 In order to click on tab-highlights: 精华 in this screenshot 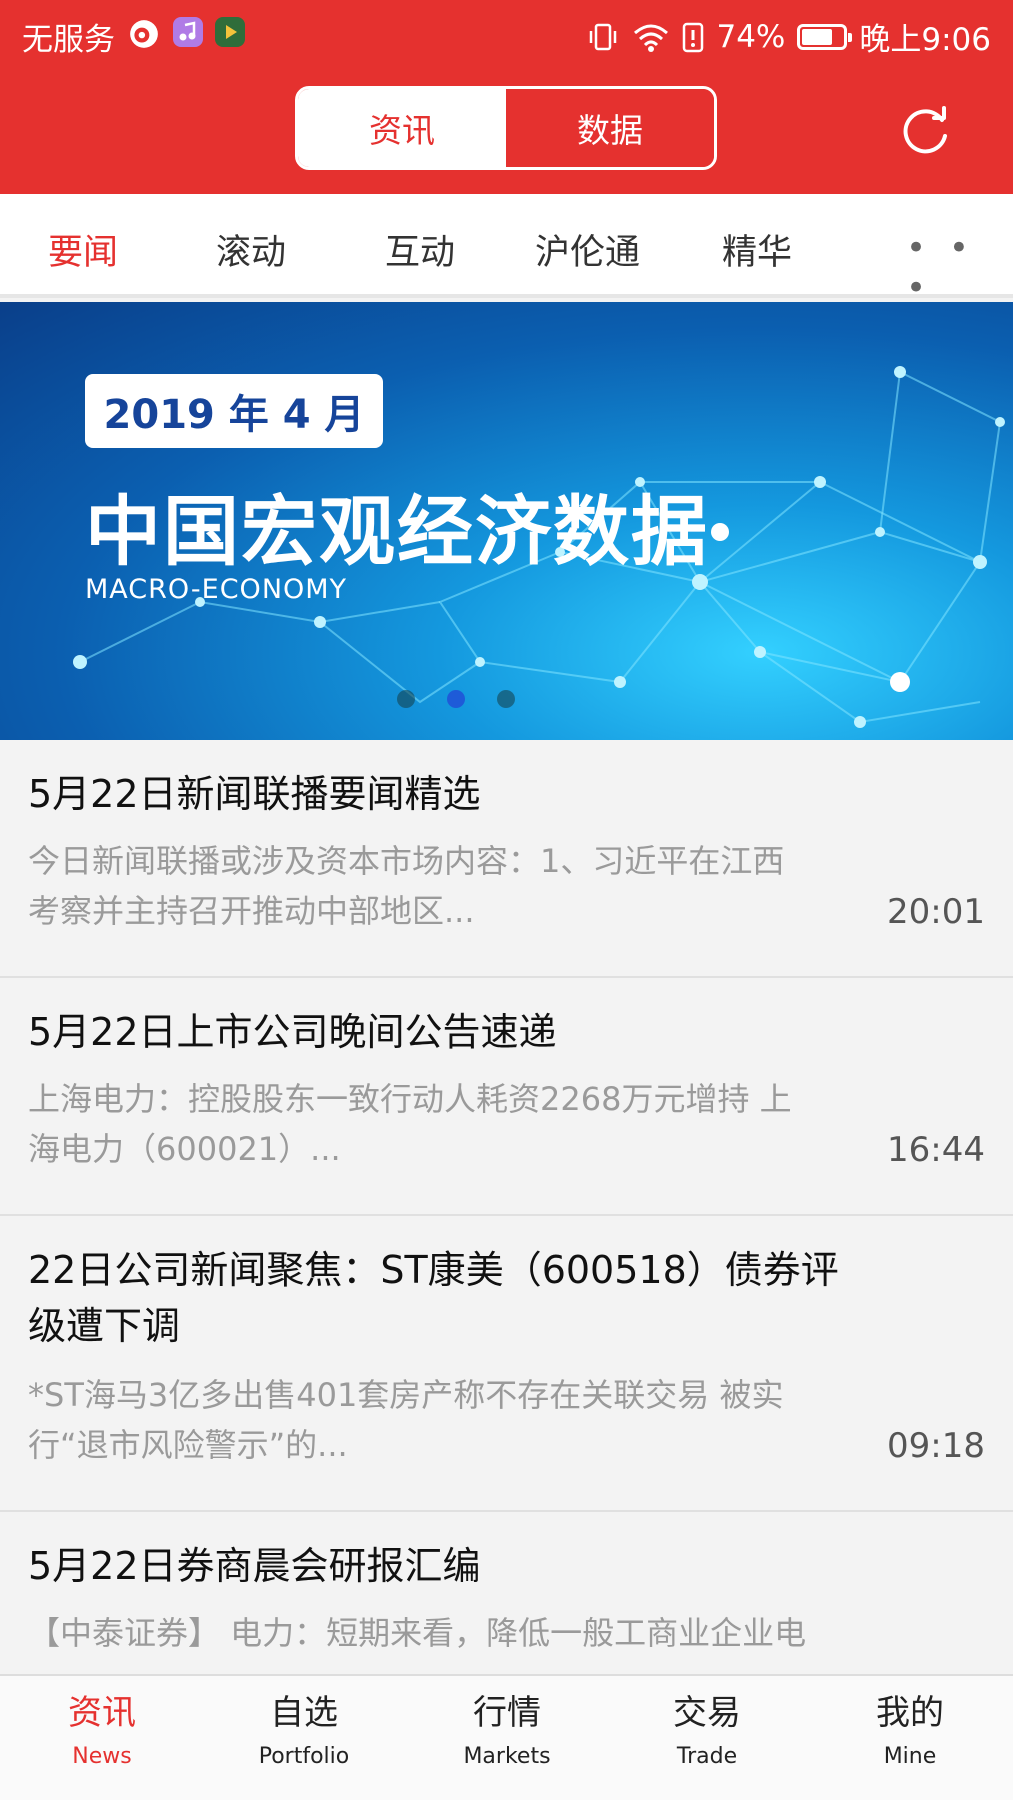, I will do `click(757, 249)`.